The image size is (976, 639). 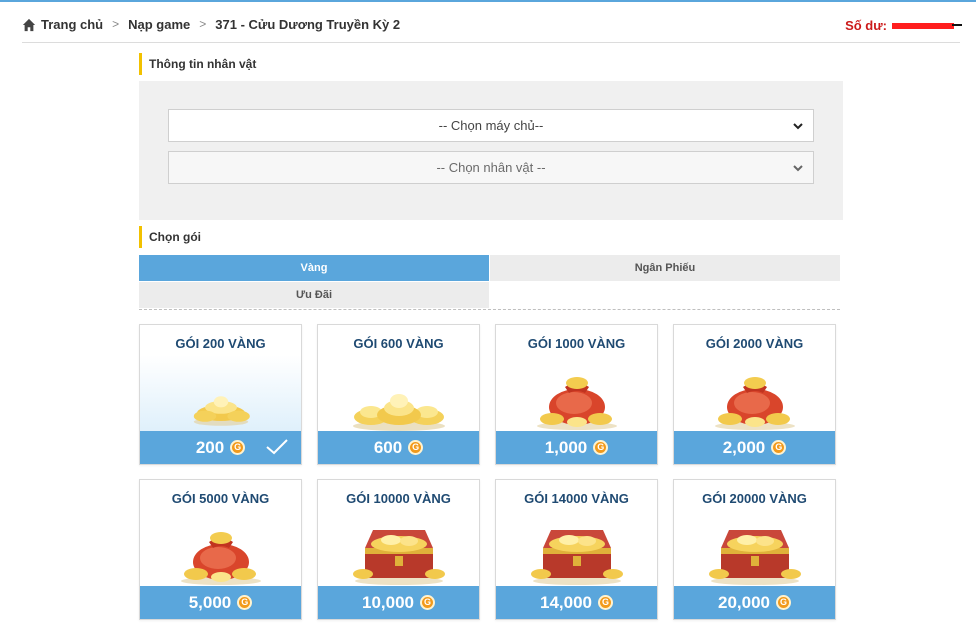 I want to click on package-price: 5,000 G, so click(x=220, y=602).